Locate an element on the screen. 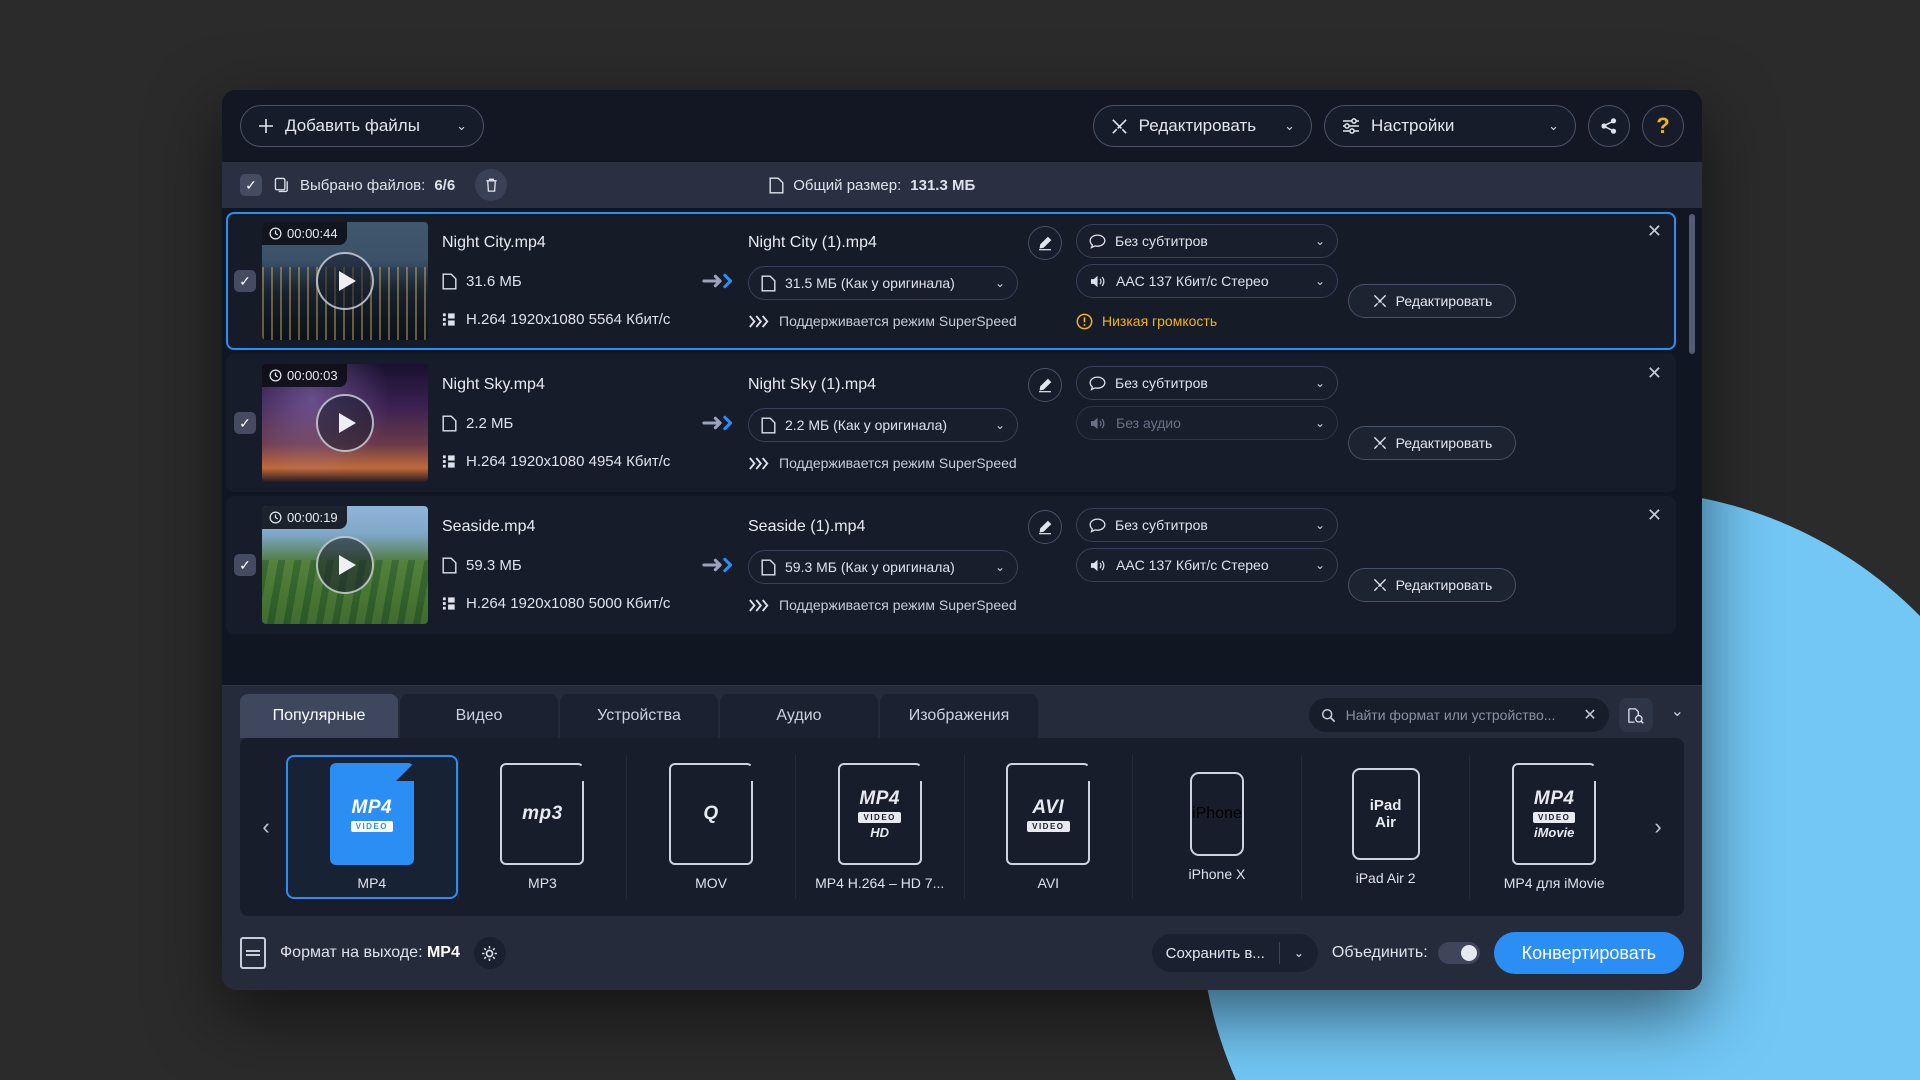 This screenshot has width=1920, height=1080. formats-prev-button: ‹ is located at coordinates (266, 827).